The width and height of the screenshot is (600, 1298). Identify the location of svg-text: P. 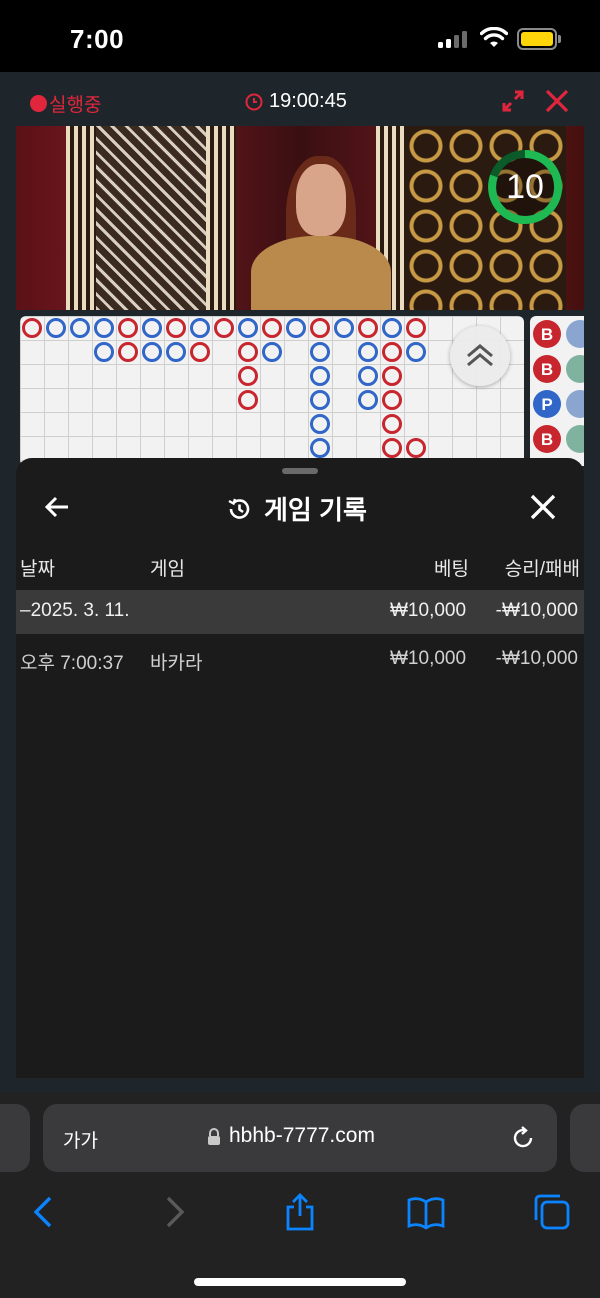
(546, 404).